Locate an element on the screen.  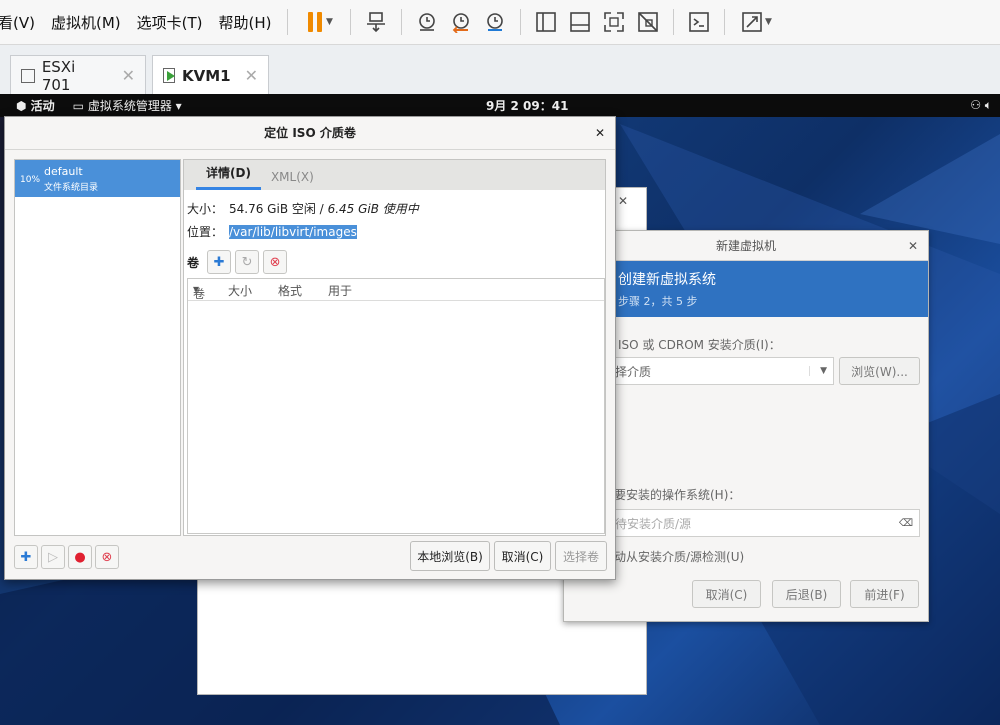
os-search-input: 待安装介质/源 ⌫ is located at coordinates (764, 523).